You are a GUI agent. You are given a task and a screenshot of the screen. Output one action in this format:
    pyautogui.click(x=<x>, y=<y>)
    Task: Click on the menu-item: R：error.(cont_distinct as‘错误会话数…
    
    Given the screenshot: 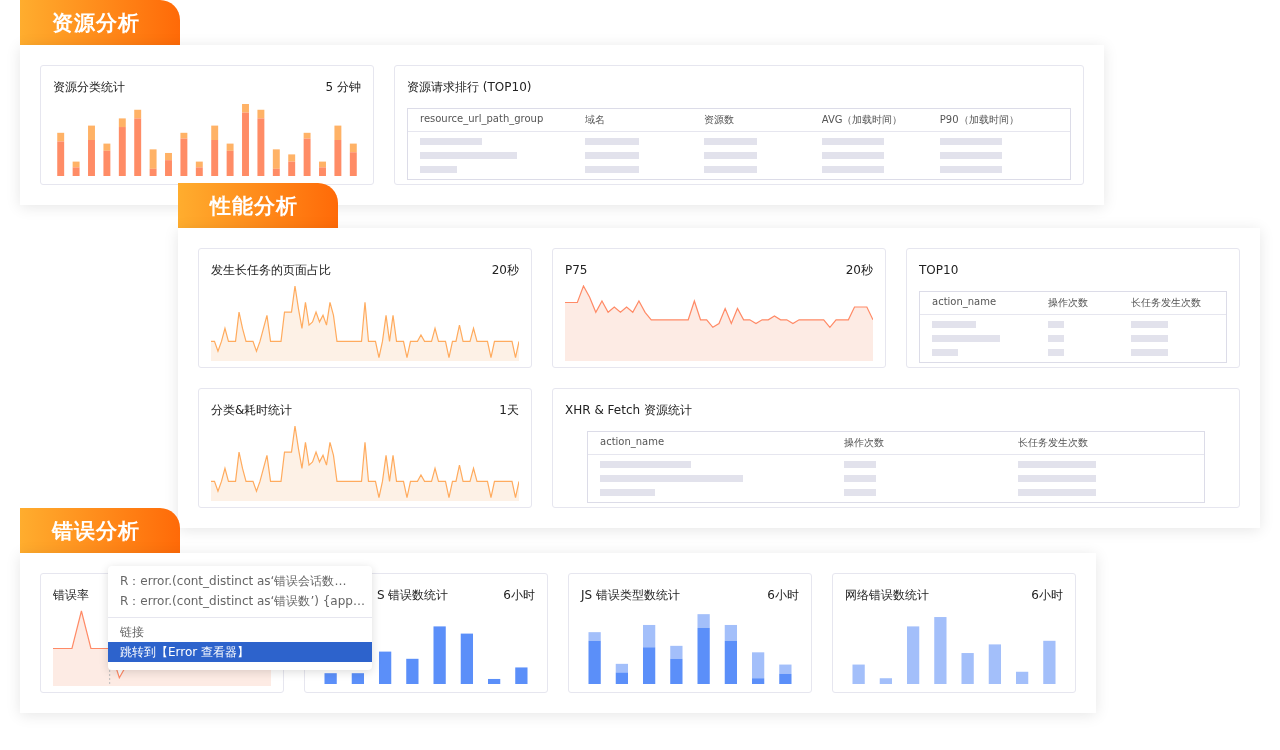 What is the action you would take?
    pyautogui.click(x=240, y=581)
    